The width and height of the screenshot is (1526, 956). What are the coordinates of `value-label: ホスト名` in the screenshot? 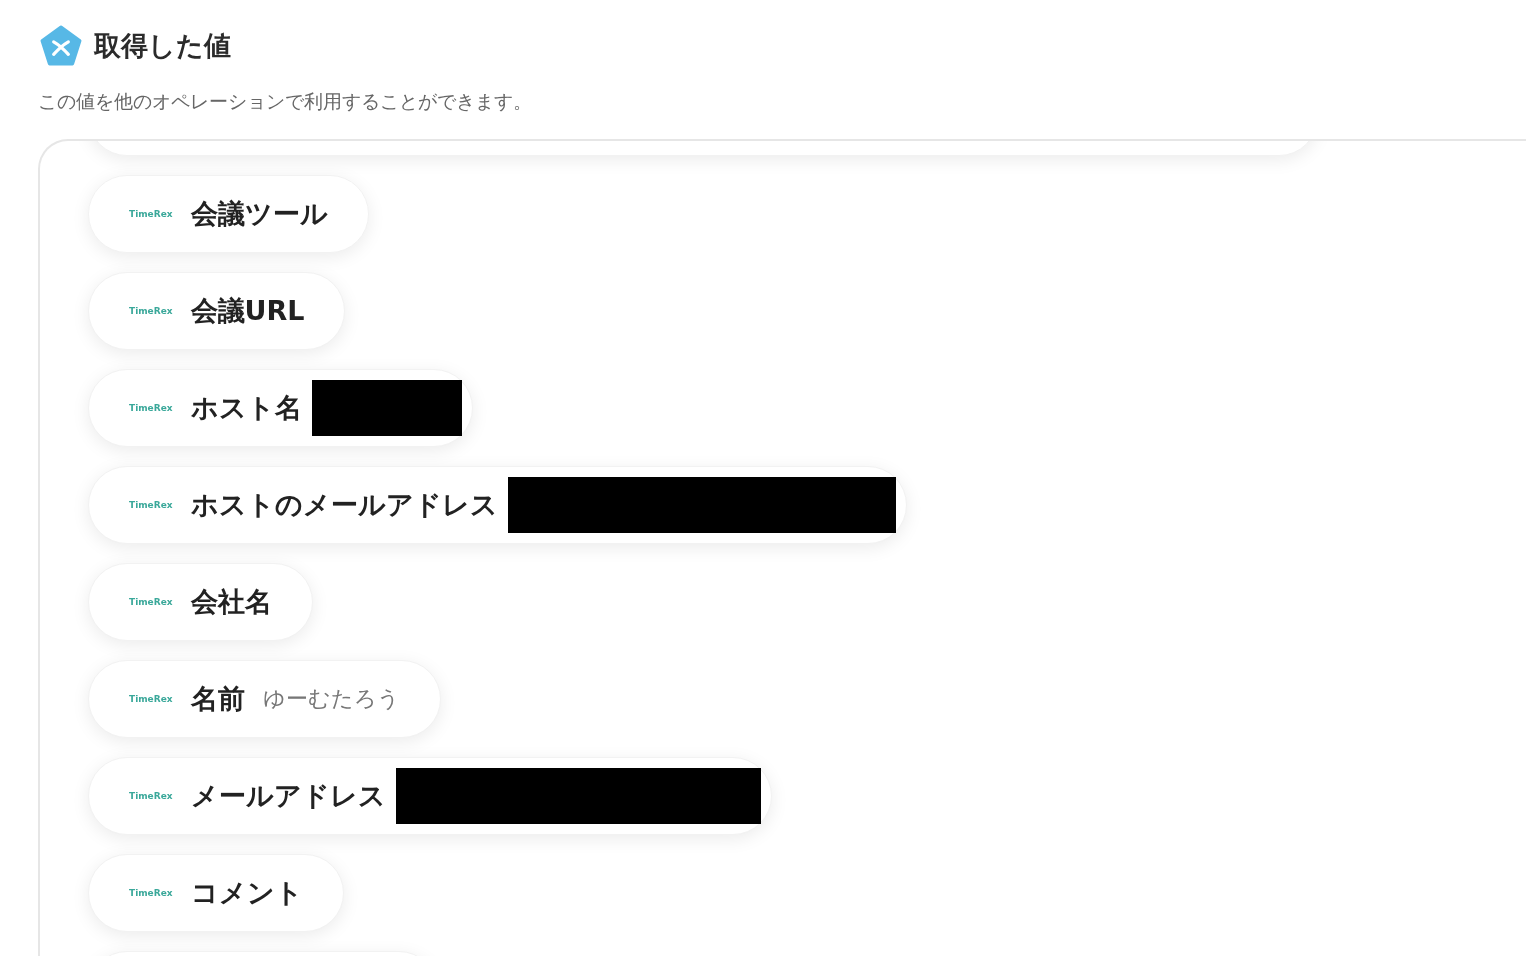 It's located at (246, 408).